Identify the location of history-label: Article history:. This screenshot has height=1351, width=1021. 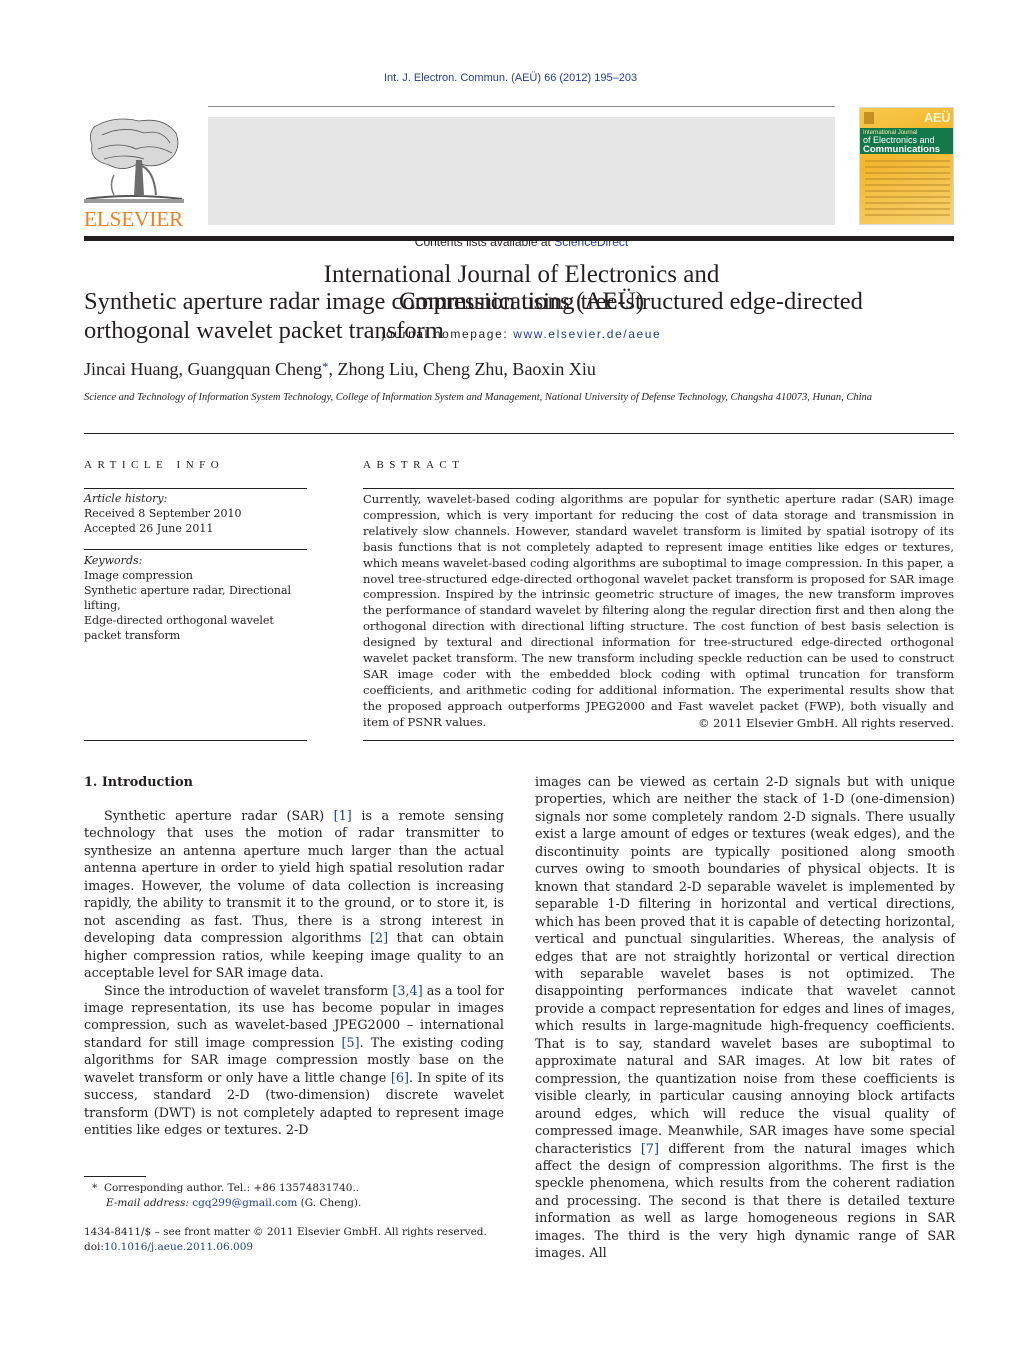
(126, 498).